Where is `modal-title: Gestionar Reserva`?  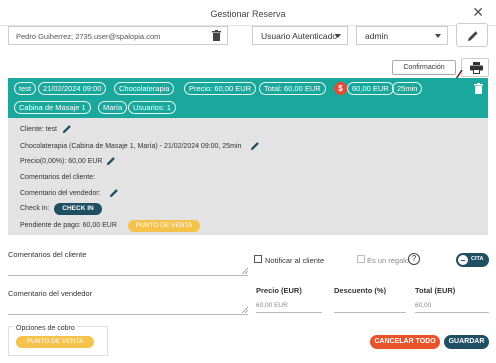 modal-title: Gestionar Reserva is located at coordinates (248, 14).